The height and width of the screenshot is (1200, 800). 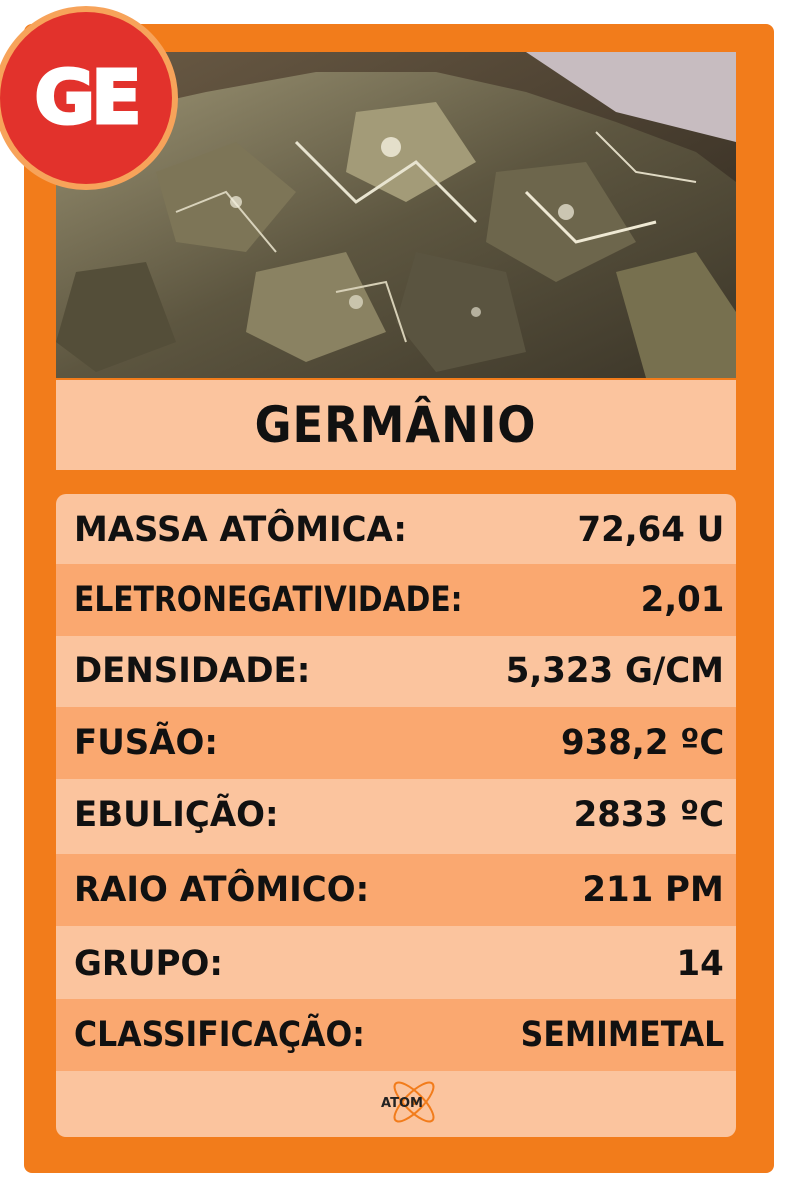 What do you see at coordinates (241, 530) in the screenshot?
I see `property-label: MASSA ATÔMICA:` at bounding box center [241, 530].